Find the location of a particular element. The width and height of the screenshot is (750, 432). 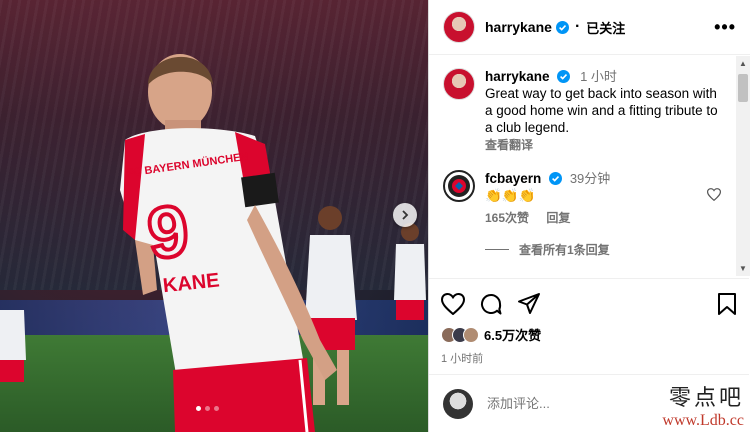

like-heart-icon is located at coordinates (453, 304).